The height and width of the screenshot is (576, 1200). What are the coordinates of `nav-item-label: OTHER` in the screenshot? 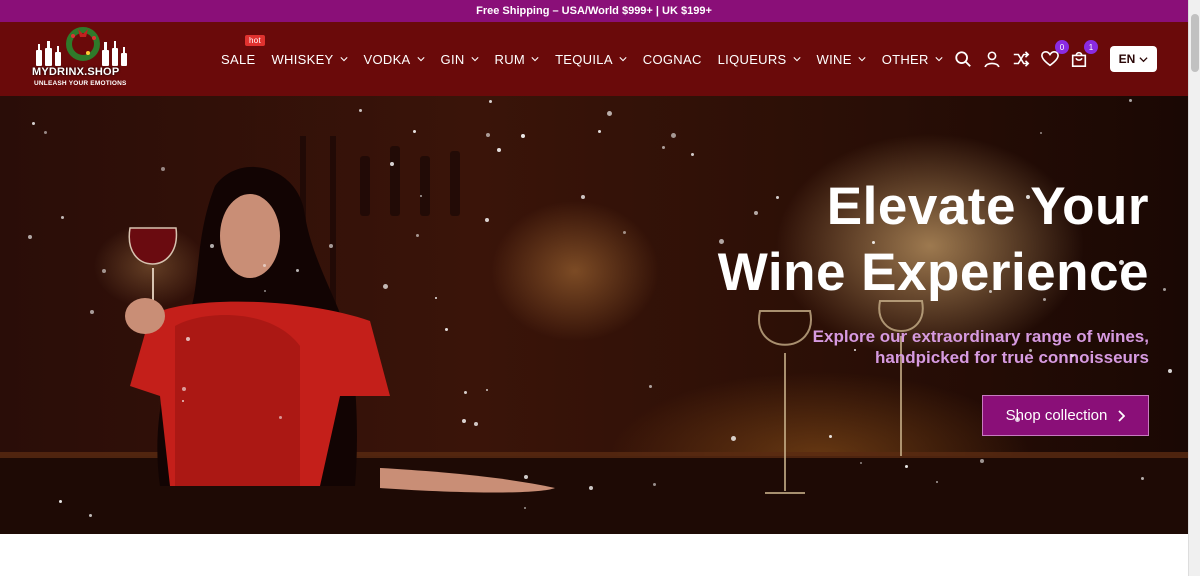 It's located at (905, 59).